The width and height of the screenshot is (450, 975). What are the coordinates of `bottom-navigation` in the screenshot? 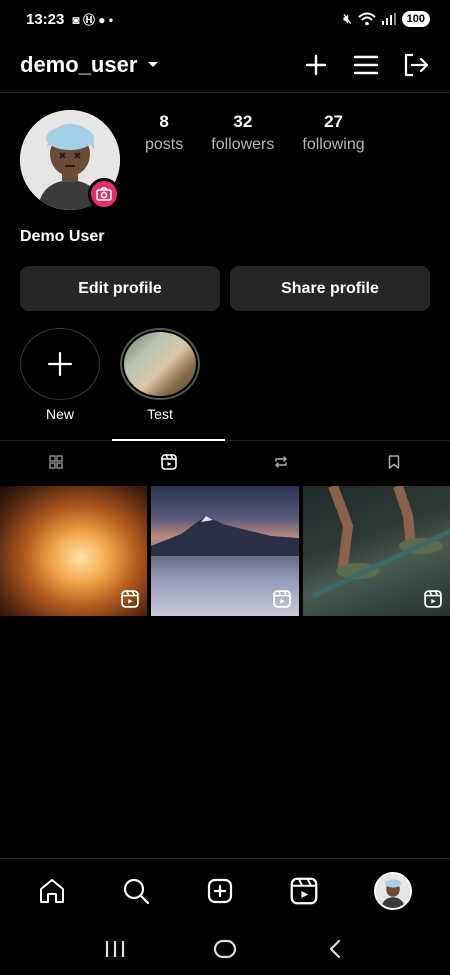 It's located at (225, 890).